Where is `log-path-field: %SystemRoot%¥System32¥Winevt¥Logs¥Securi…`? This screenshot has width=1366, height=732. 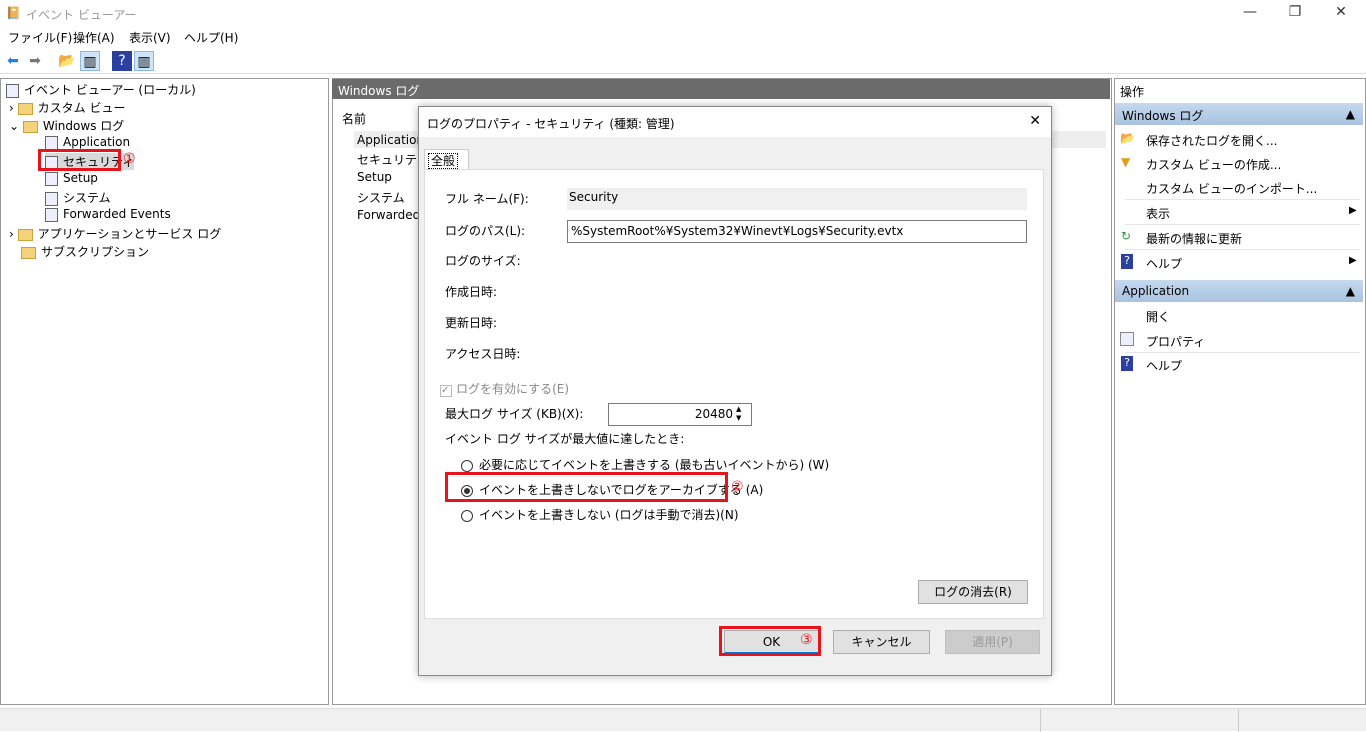
log-path-field: %SystemRoot%¥System32¥Winevt¥Logs¥Securi… is located at coordinates (797, 231).